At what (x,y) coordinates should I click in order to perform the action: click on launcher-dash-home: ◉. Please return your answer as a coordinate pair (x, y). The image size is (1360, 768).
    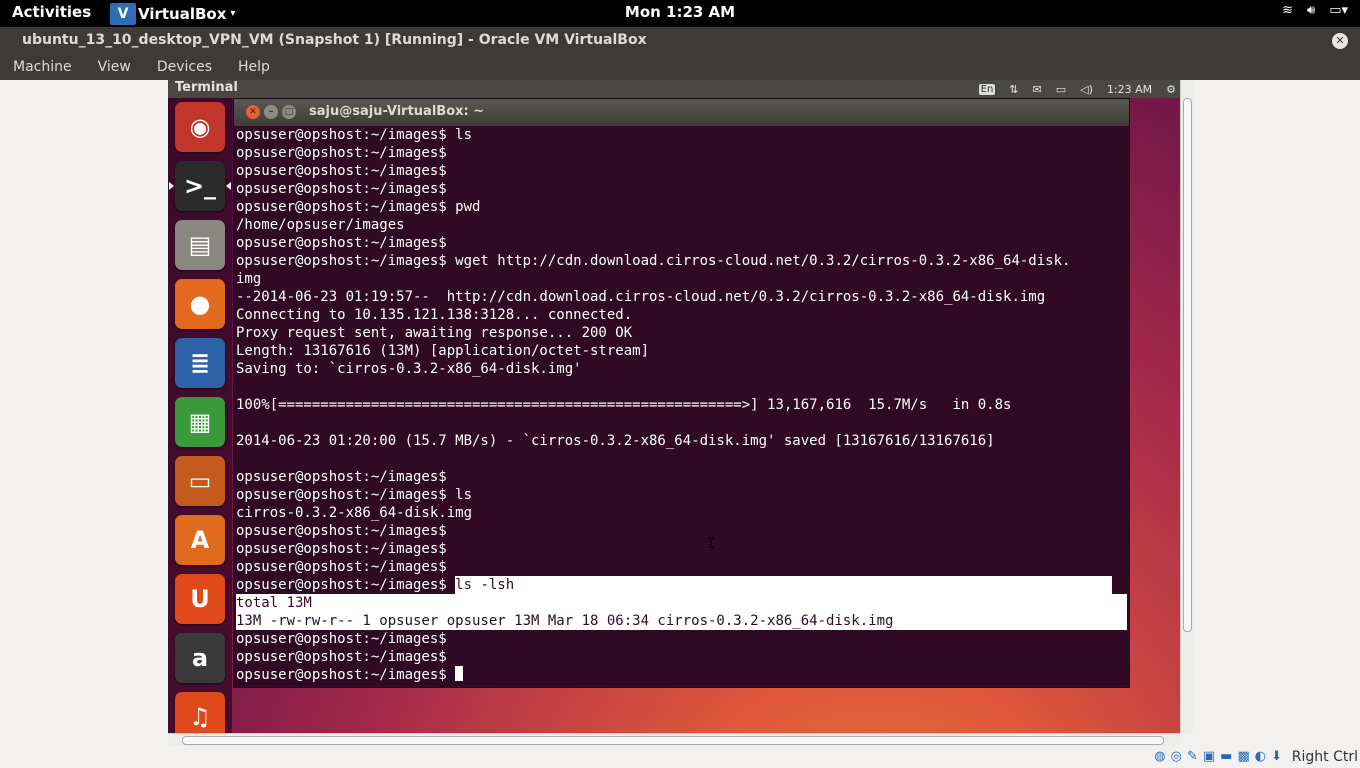
    Looking at the image, I should click on (200, 127).